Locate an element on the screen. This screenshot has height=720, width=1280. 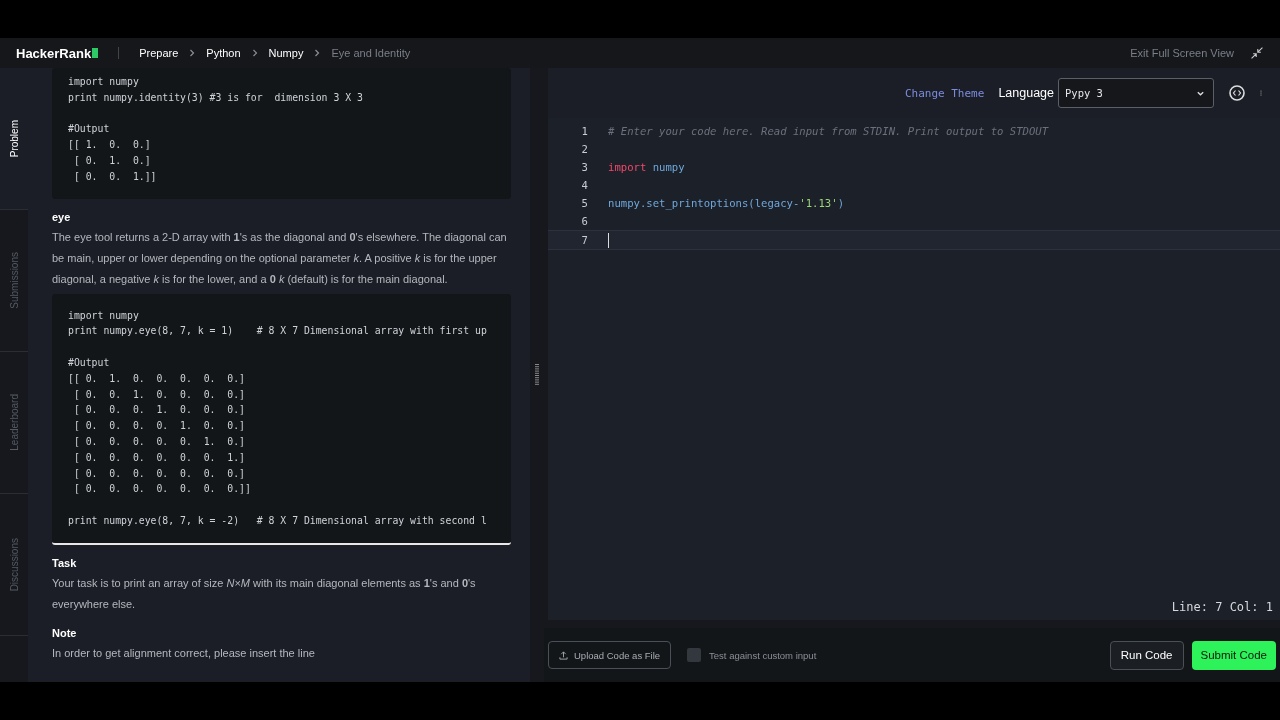
logo: HackerRank is located at coordinates (57, 53).